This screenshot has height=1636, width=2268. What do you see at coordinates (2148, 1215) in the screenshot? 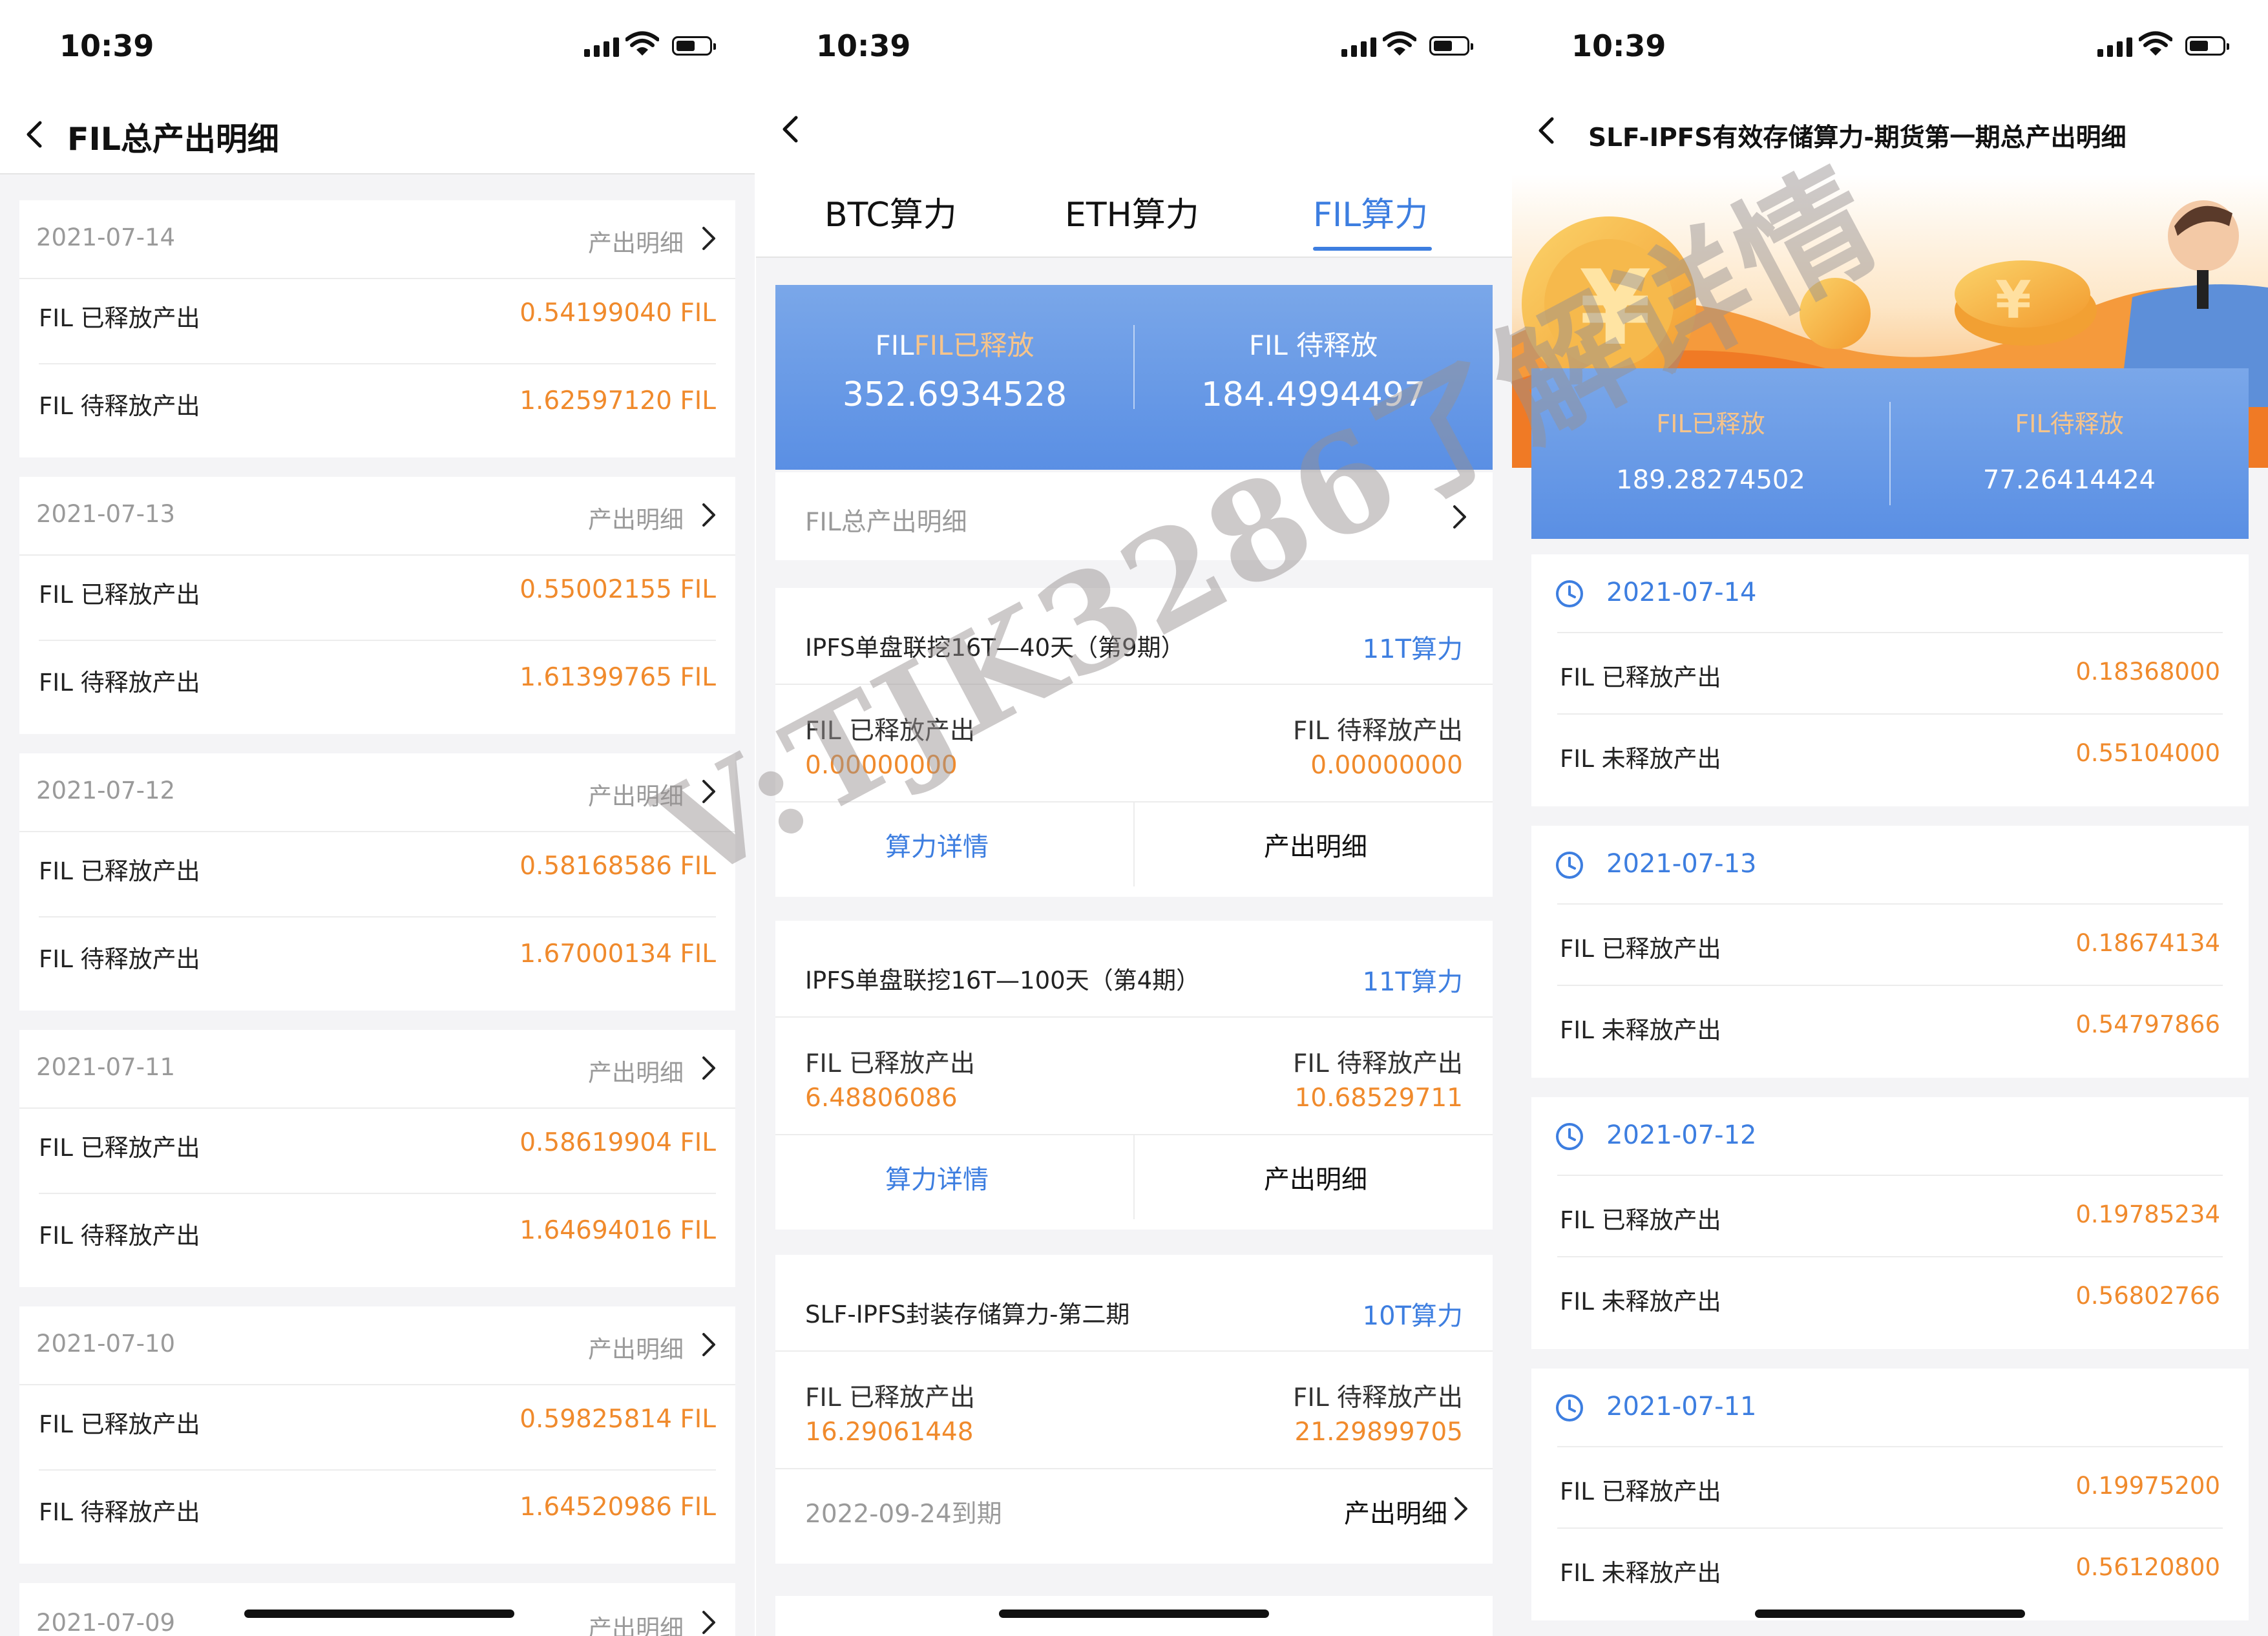
I see `released-value: 0.19785234` at bounding box center [2148, 1215].